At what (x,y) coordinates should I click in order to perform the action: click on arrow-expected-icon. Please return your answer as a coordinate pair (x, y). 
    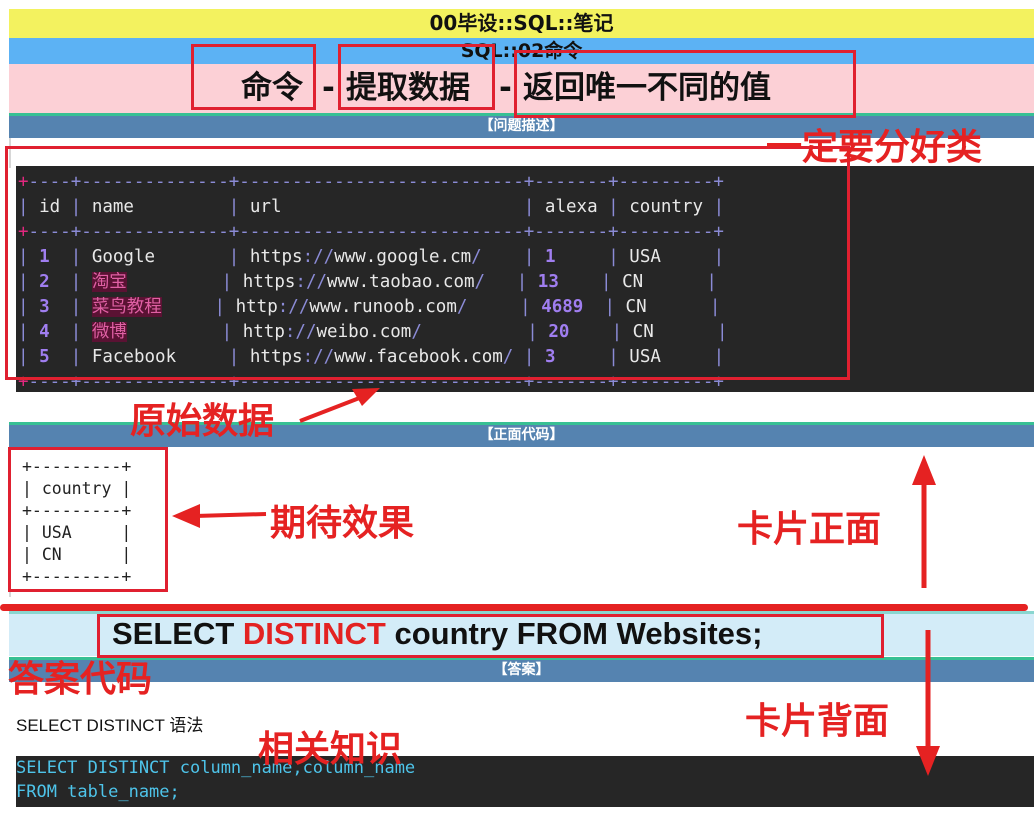
    Looking at the image, I should click on (219, 516).